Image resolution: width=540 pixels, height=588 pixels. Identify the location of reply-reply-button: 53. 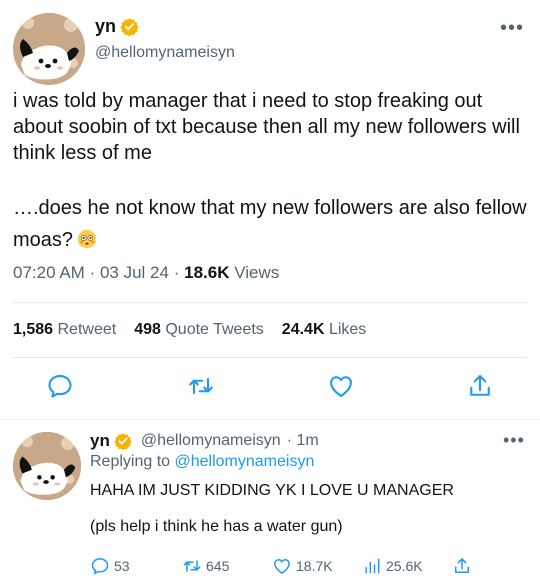
(110, 566).